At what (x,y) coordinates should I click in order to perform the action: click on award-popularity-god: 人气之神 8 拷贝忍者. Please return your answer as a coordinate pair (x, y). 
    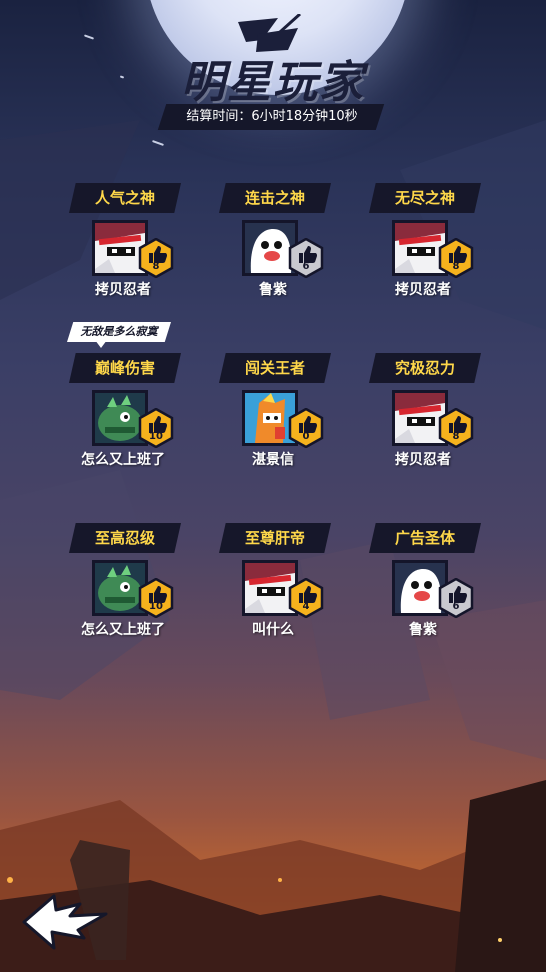
    Looking at the image, I should click on (133, 243).